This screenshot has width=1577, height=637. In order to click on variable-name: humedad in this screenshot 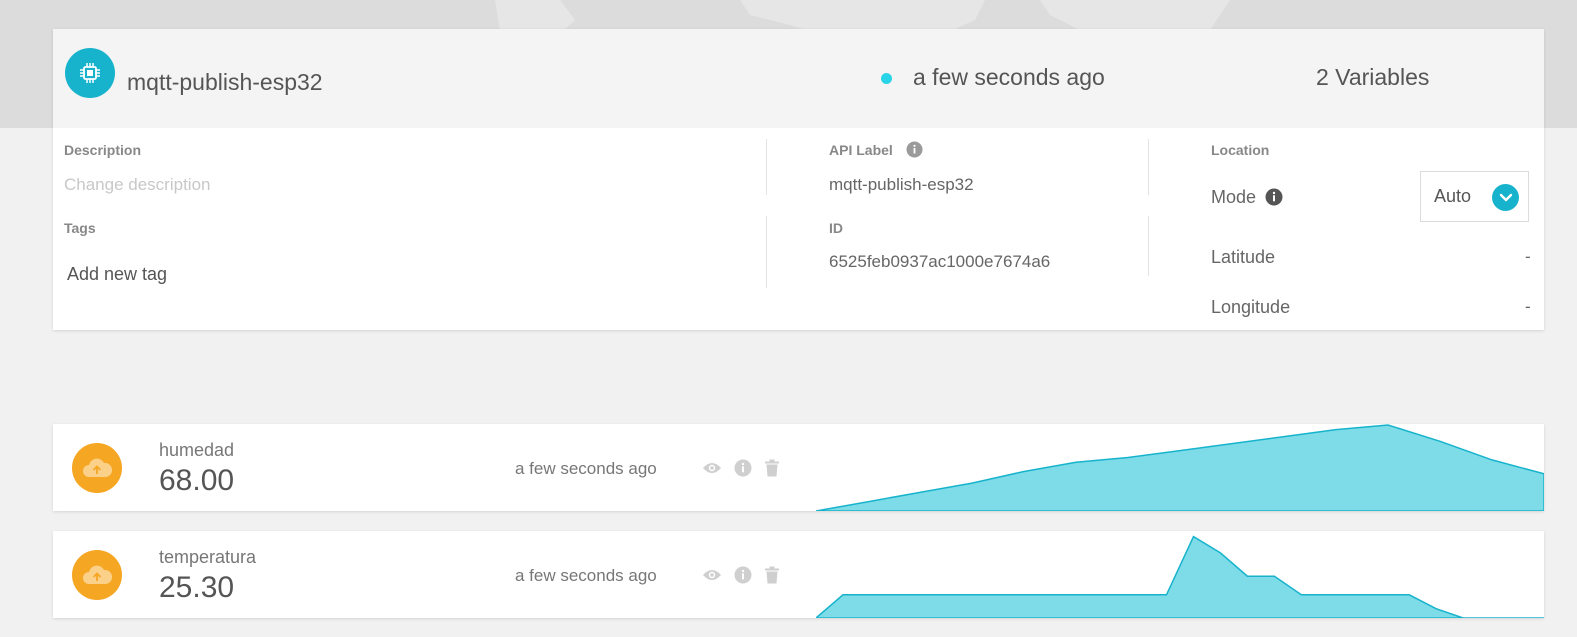, I will do `click(196, 450)`.